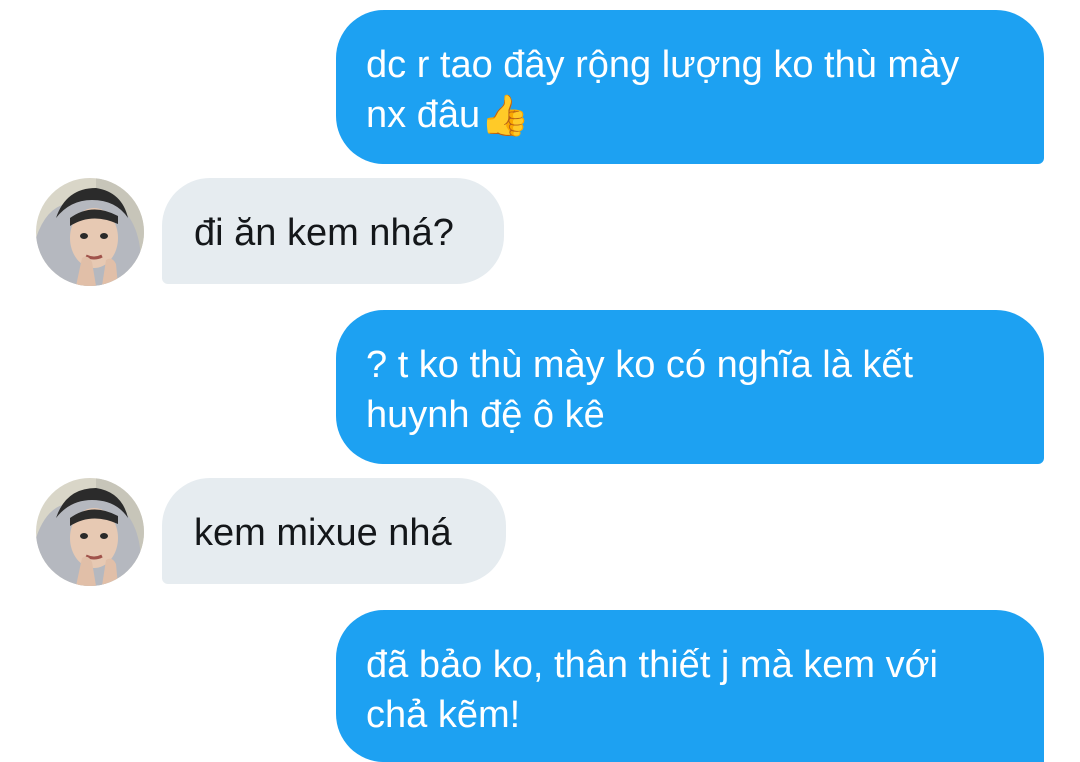 The image size is (1080, 762). Describe the element at coordinates (652, 665) in the screenshot. I see `message-text-line: đã bảo ko, thân thiết j mà kem với` at that location.